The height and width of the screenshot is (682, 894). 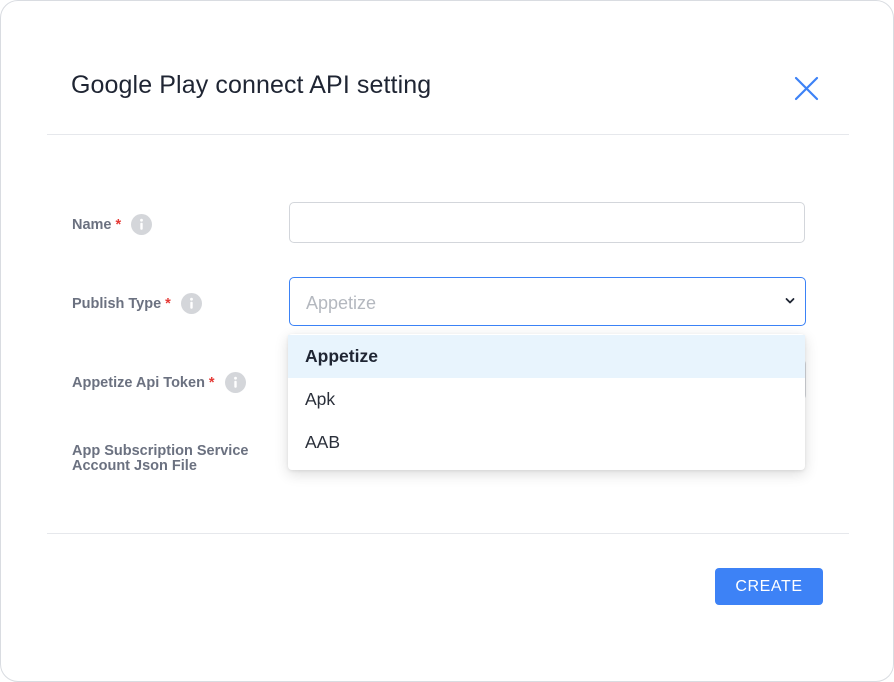 I want to click on name-label: Name *, so click(x=112, y=224).